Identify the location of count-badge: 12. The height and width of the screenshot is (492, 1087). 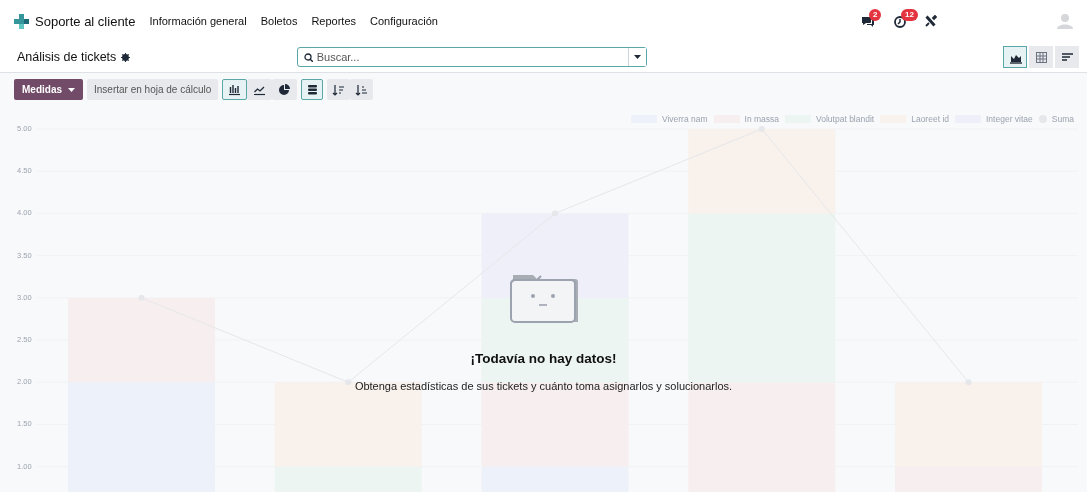
(909, 14).